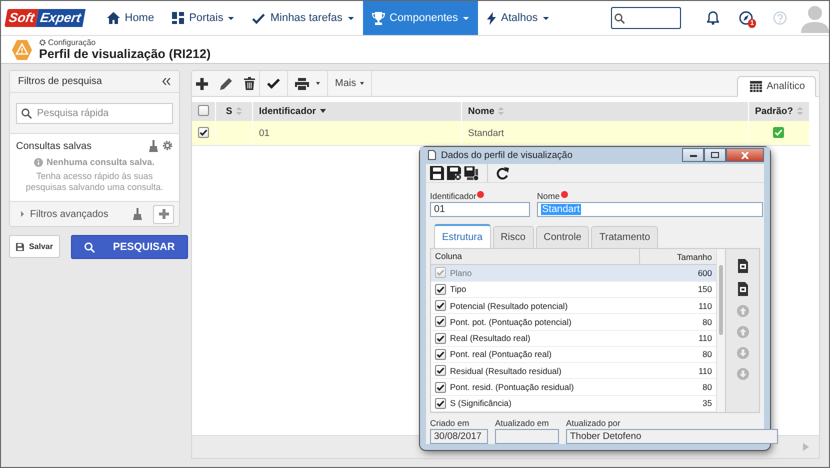  Describe the element at coordinates (287, 111) in the screenshot. I see `column-header: Identificador` at that location.